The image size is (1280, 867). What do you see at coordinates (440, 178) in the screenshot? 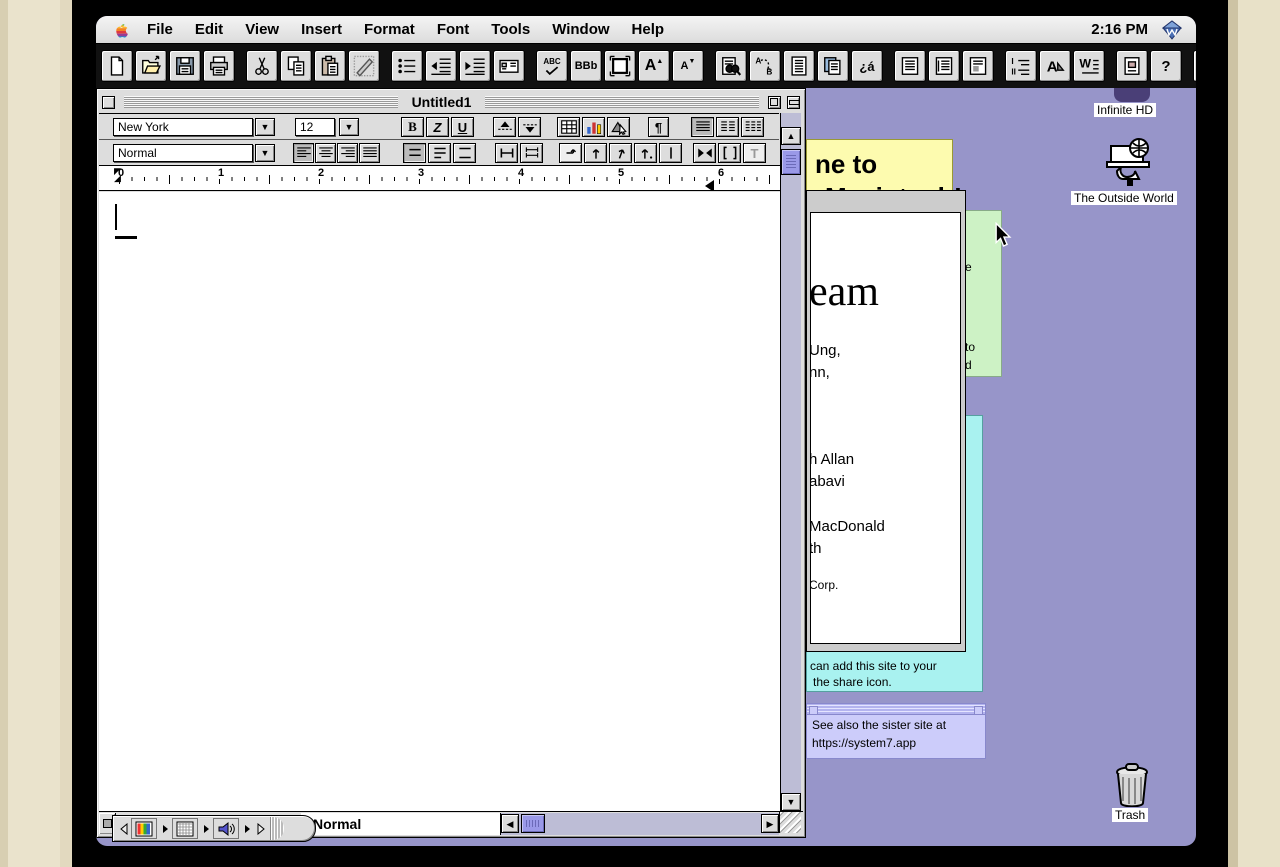
I see `ruler: 0 1 2 3 4 5 6 ◤ ◢` at bounding box center [440, 178].